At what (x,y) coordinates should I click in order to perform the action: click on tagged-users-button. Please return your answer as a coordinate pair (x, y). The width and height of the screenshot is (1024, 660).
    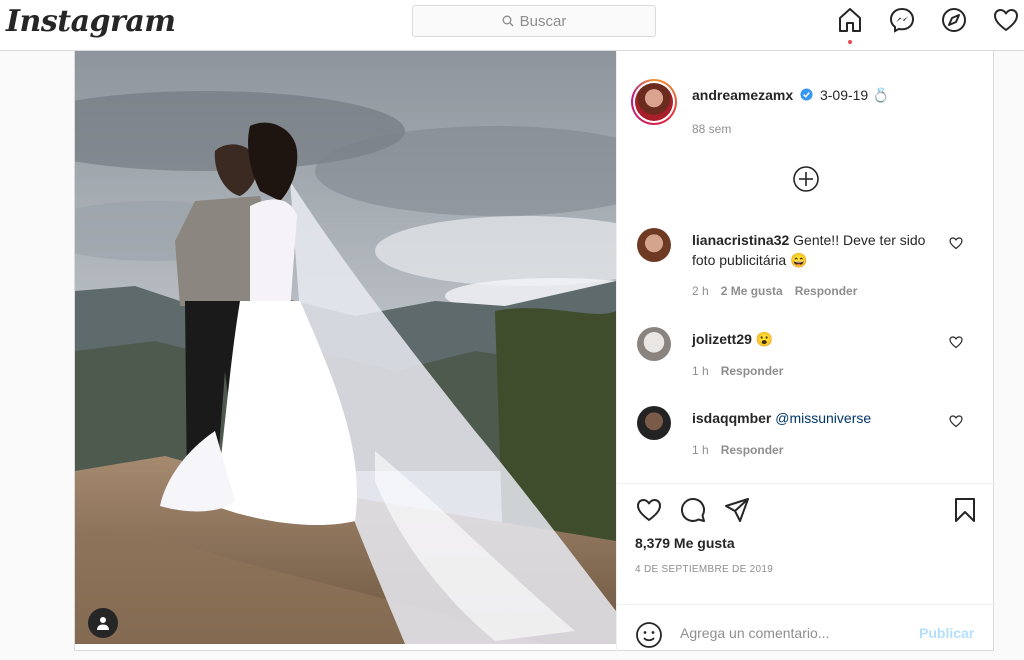
    Looking at the image, I should click on (103, 623).